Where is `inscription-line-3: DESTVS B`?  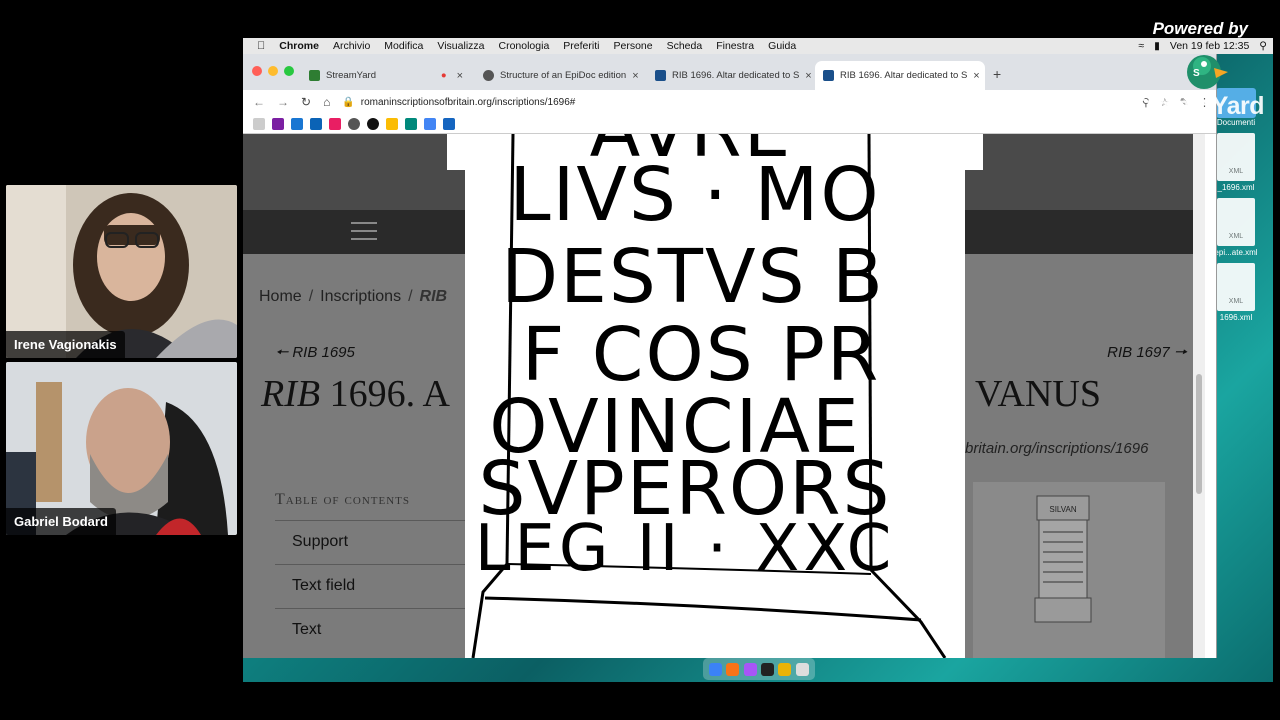 inscription-line-3: DESTVS B is located at coordinates (693, 277).